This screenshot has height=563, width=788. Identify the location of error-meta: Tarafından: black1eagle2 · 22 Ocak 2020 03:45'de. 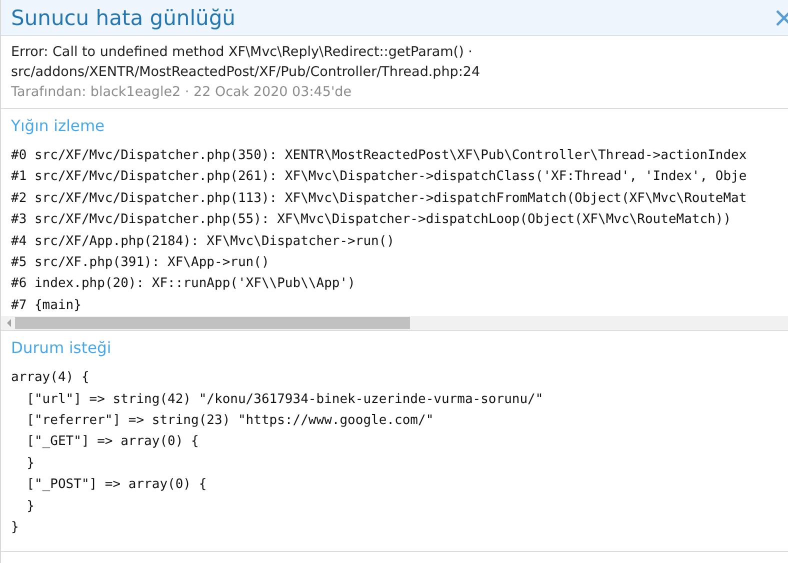
(182, 92).